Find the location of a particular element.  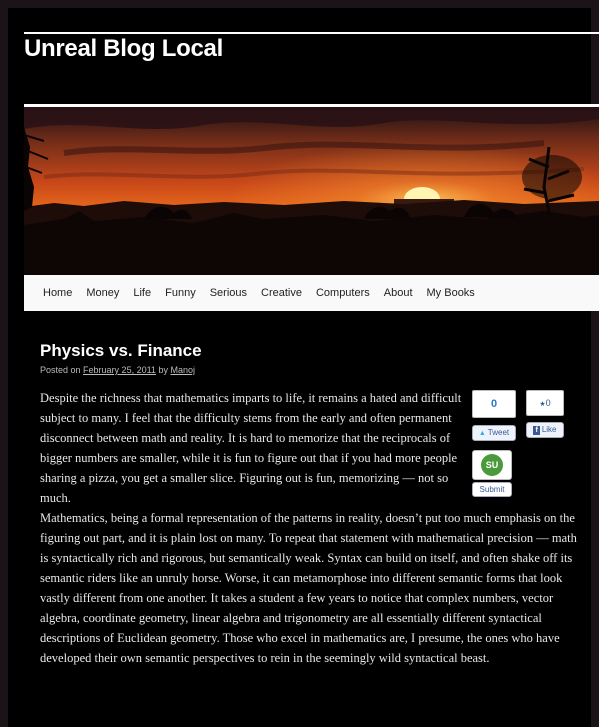

nav-item-life: Life is located at coordinates (142, 293).